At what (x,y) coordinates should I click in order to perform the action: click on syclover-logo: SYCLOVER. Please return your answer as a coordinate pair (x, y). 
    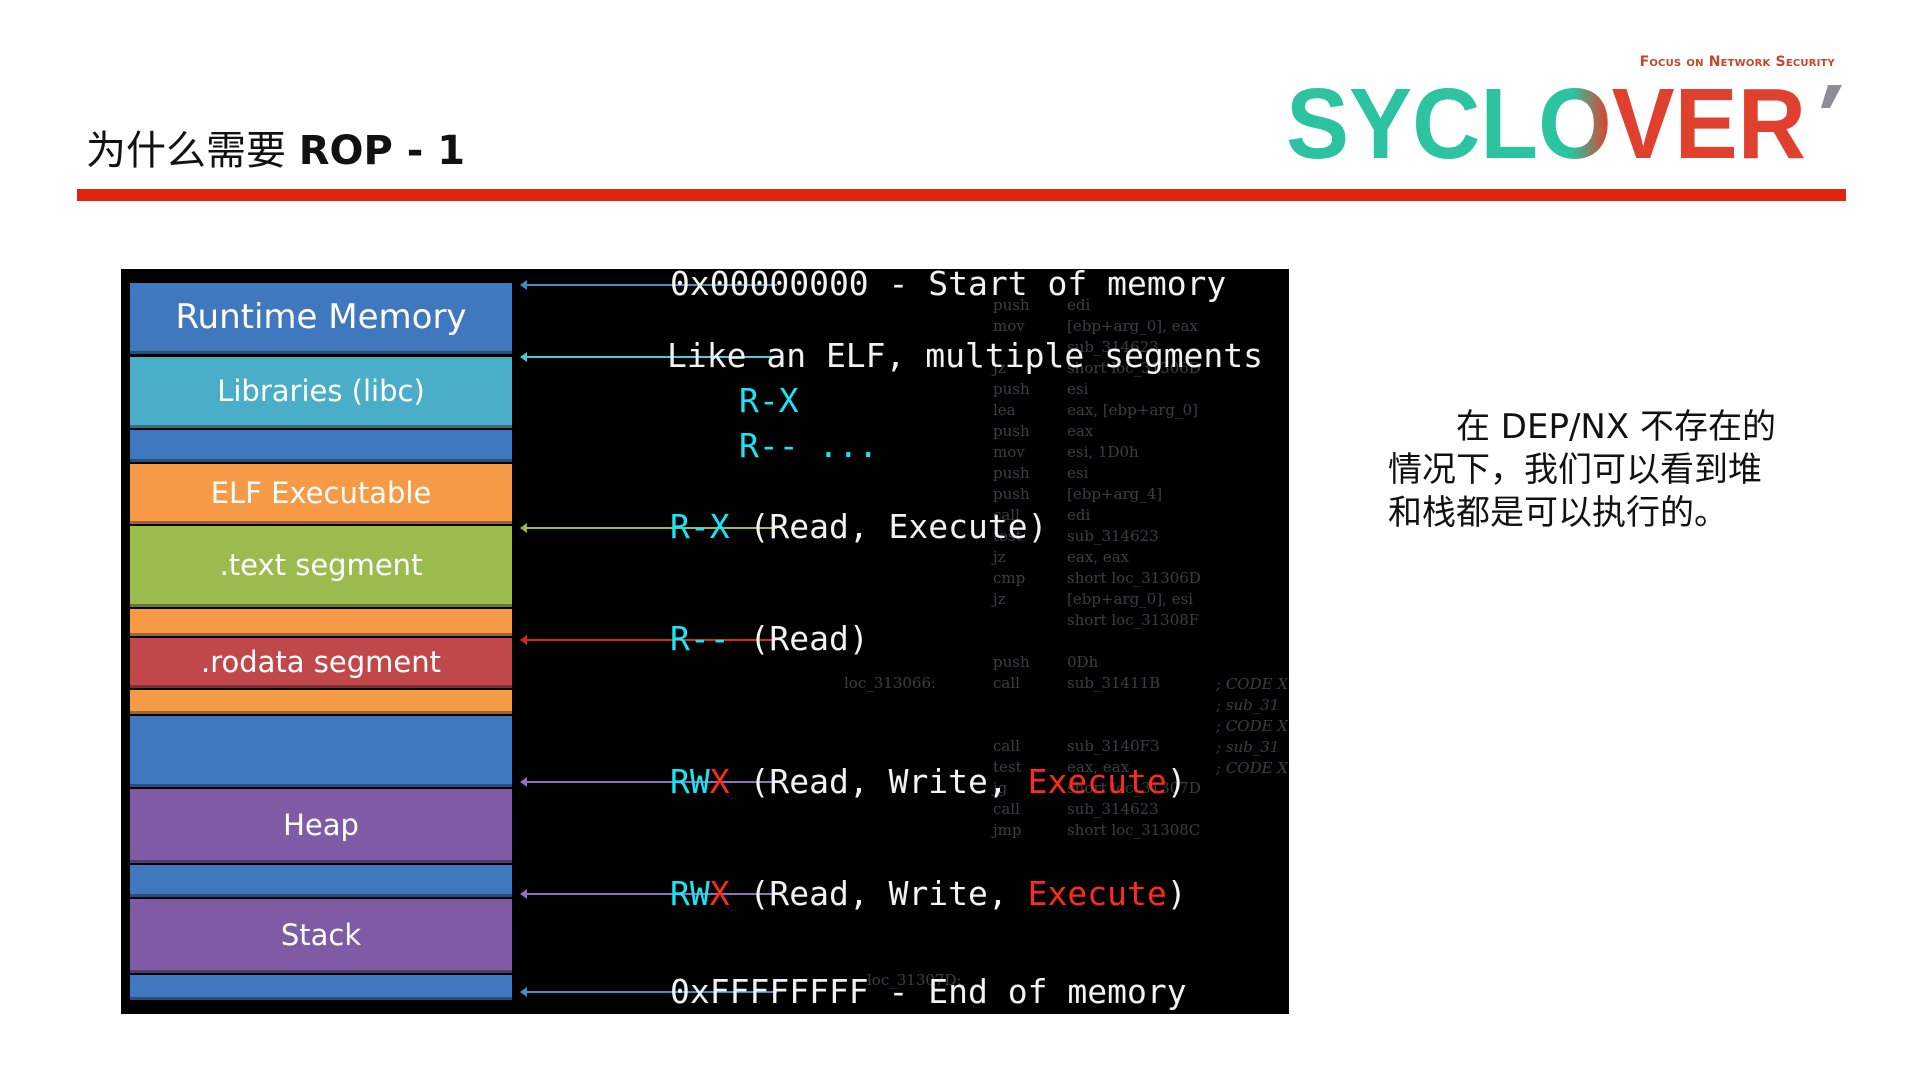
    Looking at the image, I should click on (1564, 118).